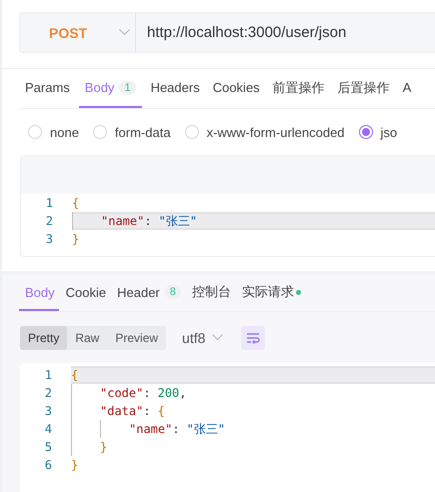 Image resolution: width=435 pixels, height=492 pixels. I want to click on code-line: {, so click(76, 203).